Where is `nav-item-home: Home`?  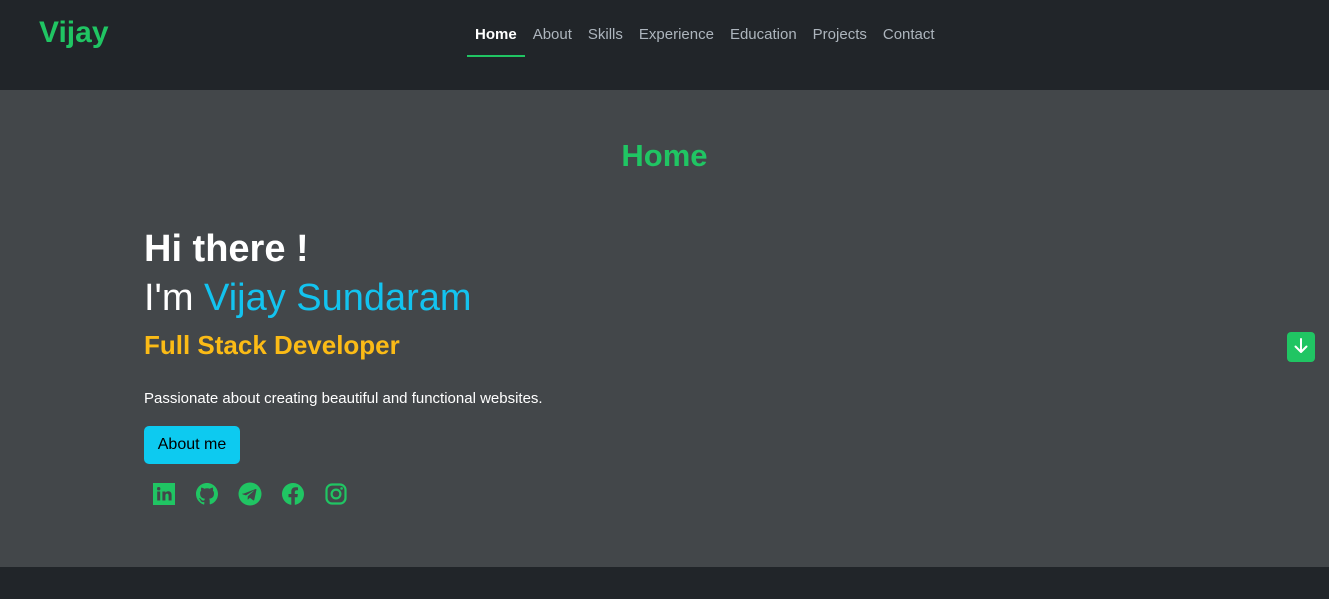
nav-item-home: Home is located at coordinates (496, 28).